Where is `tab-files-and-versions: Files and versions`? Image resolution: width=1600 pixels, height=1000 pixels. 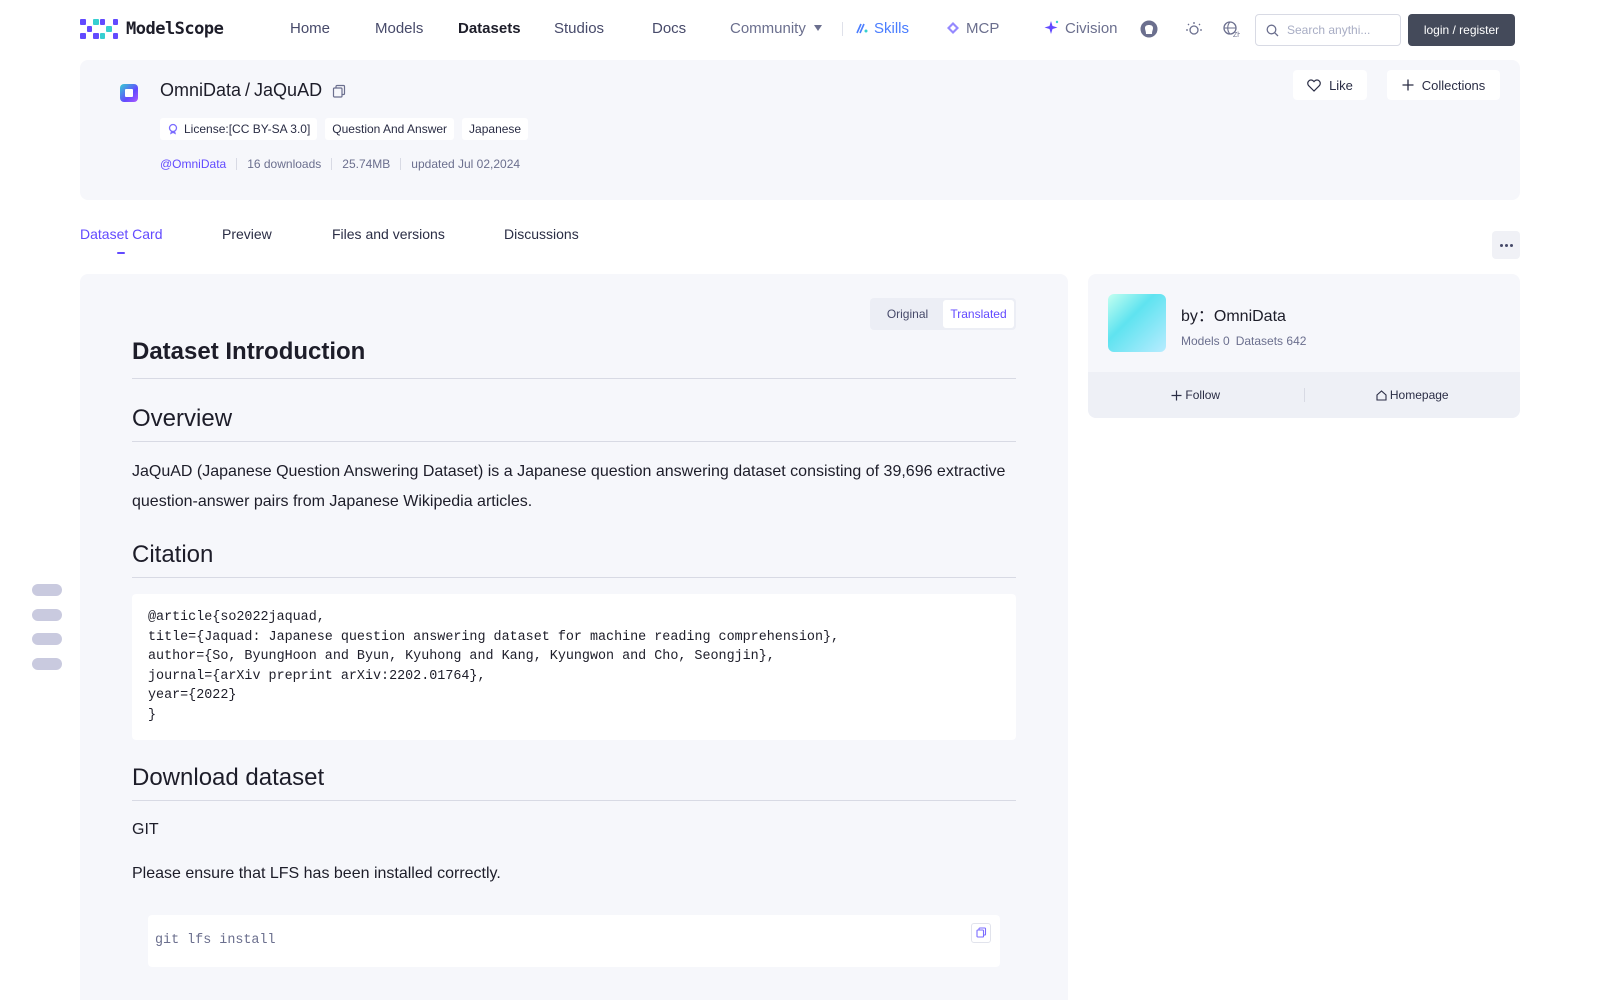
tab-files-and-versions: Files and versions is located at coordinates (388, 234).